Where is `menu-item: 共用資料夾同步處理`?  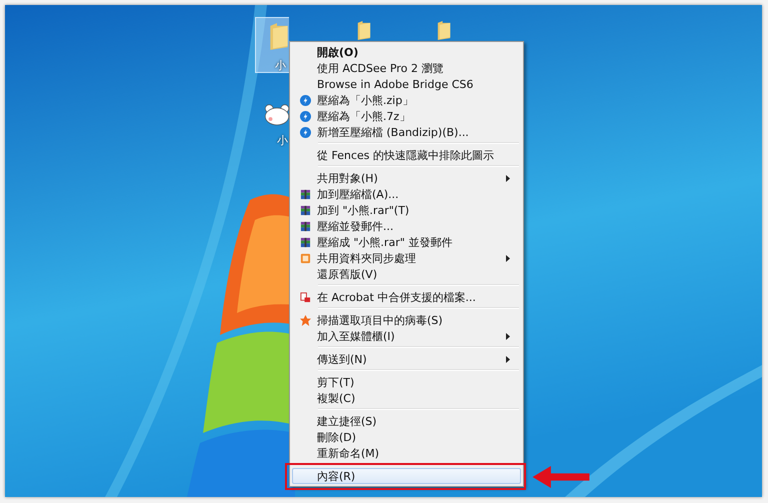
menu-item: 共用資料夾同步處理 is located at coordinates (406, 258).